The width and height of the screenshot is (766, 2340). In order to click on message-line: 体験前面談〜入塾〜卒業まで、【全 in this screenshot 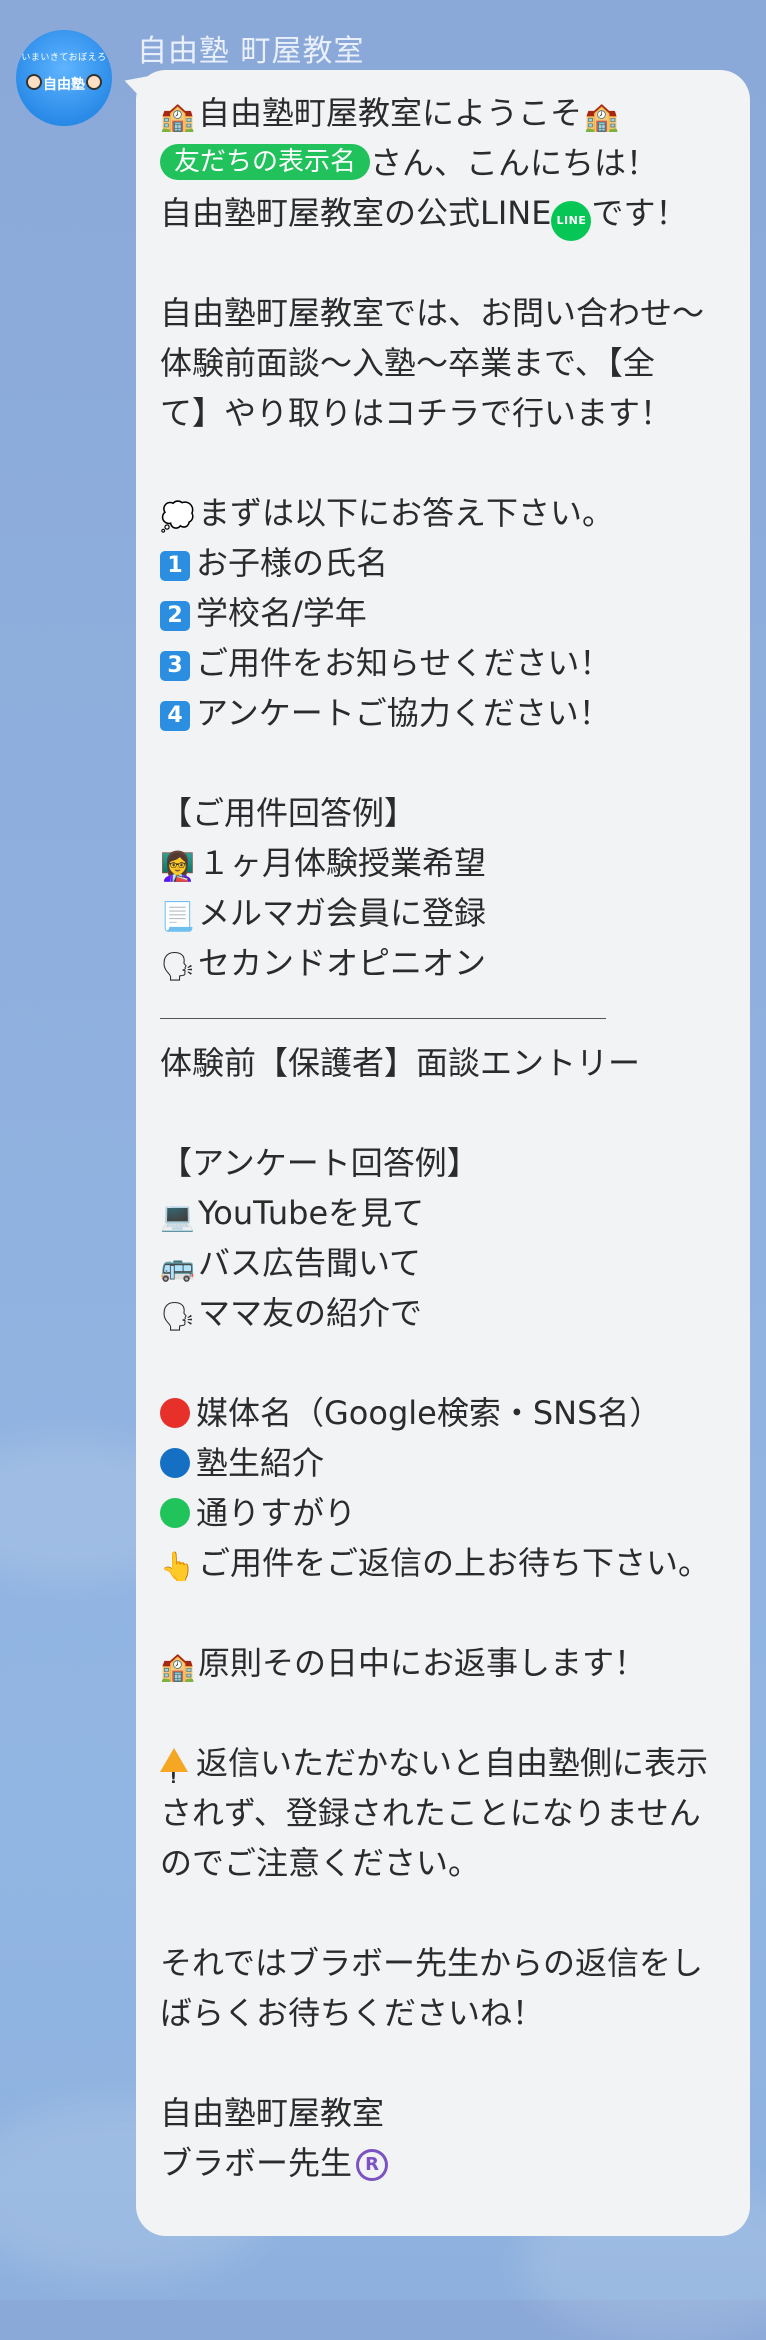, I will do `click(443, 363)`.